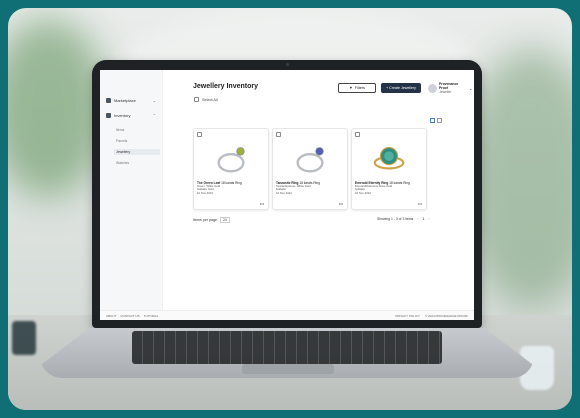 This screenshot has width=580, height=418. What do you see at coordinates (108, 100) in the screenshot?
I see `store-icon` at bounding box center [108, 100].